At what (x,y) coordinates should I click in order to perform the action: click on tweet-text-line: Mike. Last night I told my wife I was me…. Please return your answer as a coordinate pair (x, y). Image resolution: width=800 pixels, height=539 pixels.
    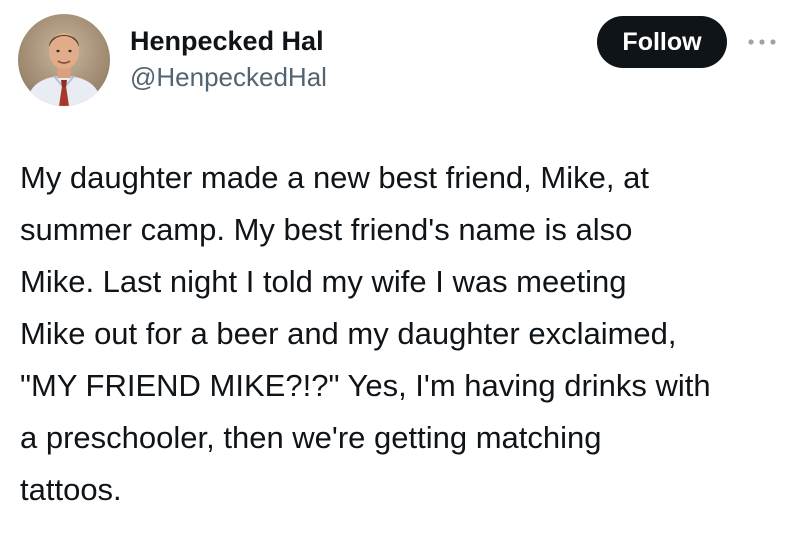
    Looking at the image, I should click on (323, 281).